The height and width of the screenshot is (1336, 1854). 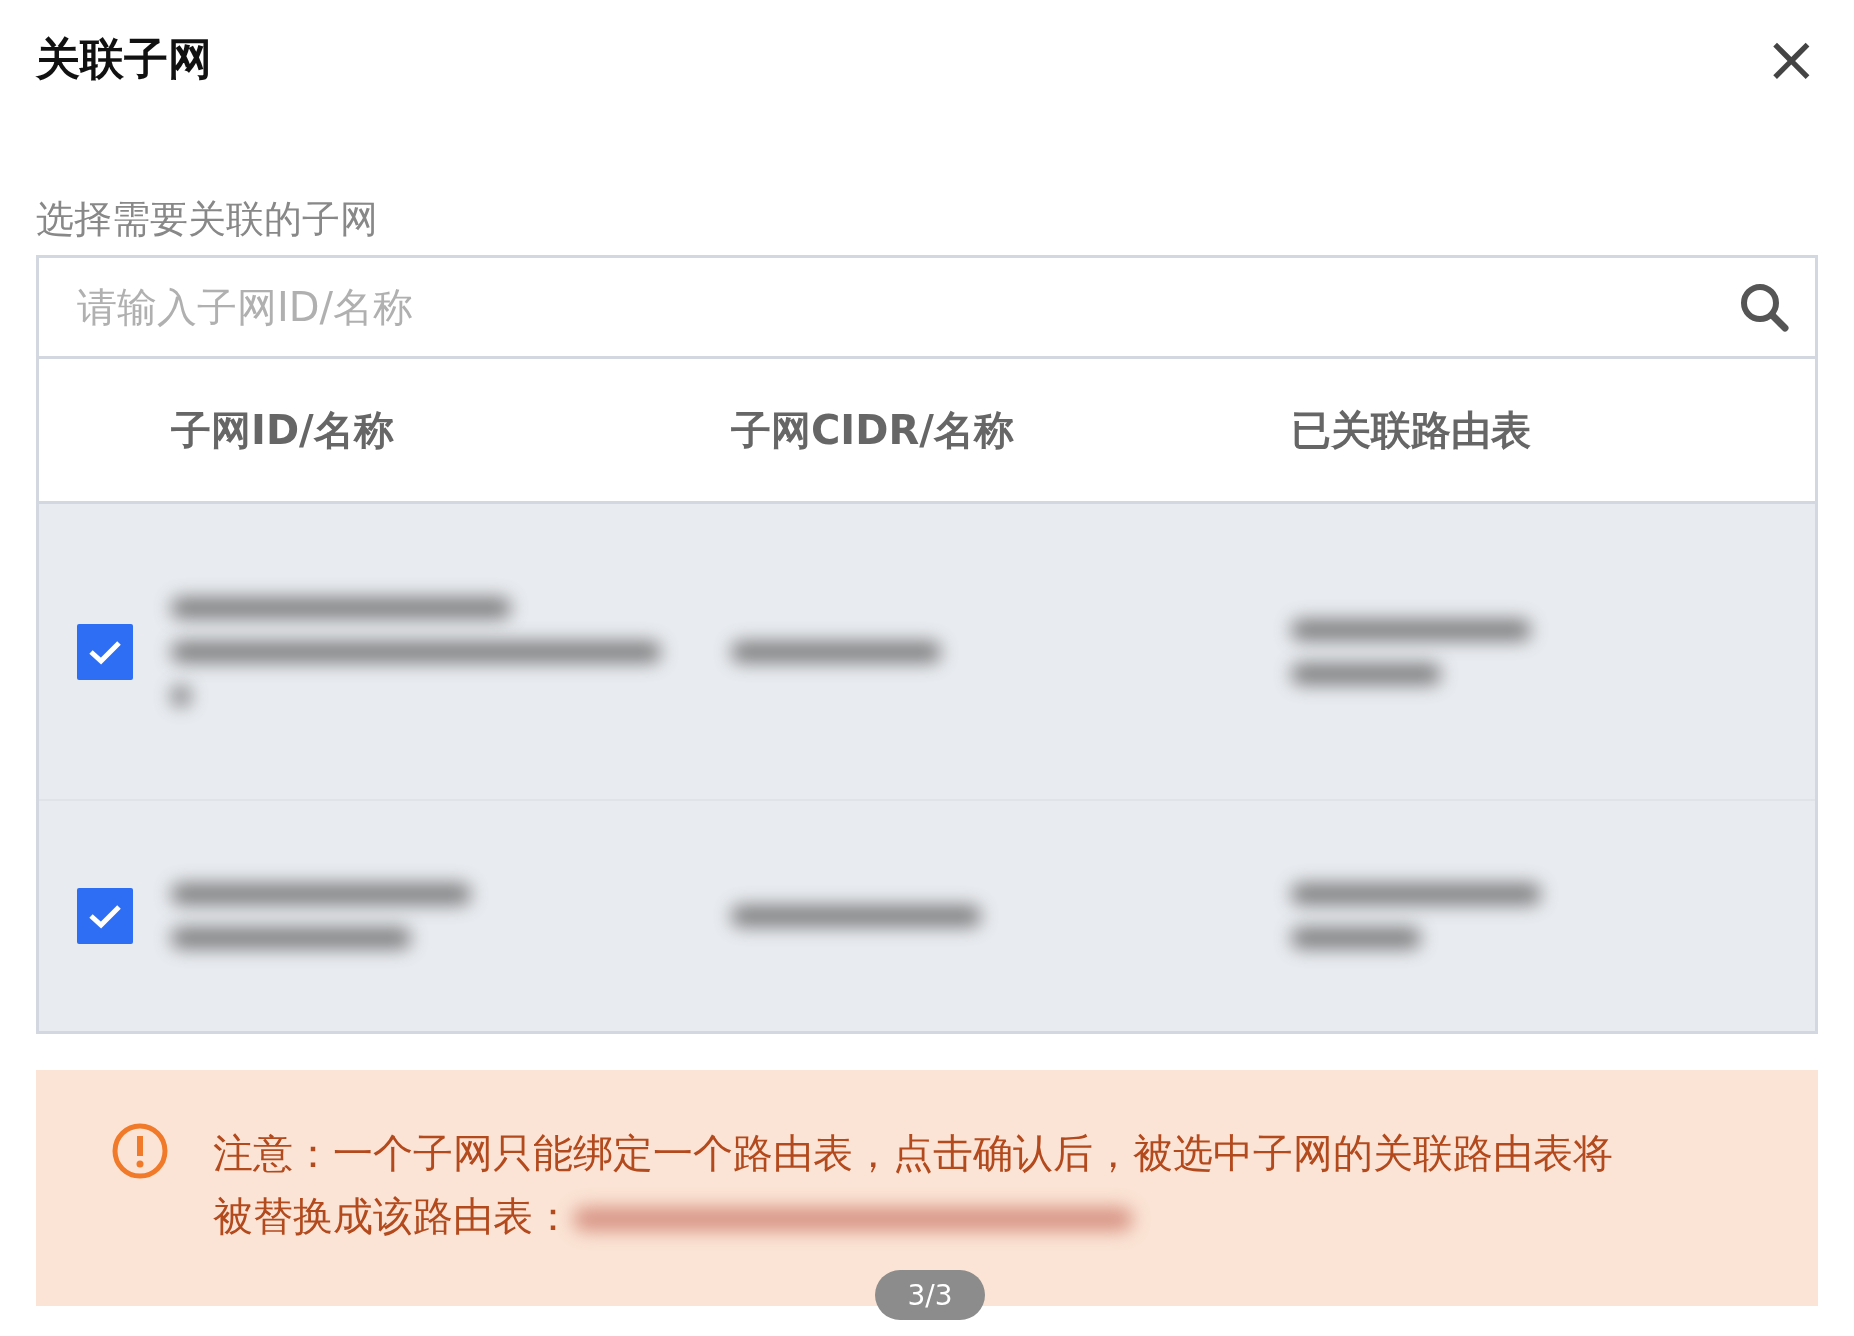 I want to click on field-label: 选择需要关联的子网, so click(x=207, y=219).